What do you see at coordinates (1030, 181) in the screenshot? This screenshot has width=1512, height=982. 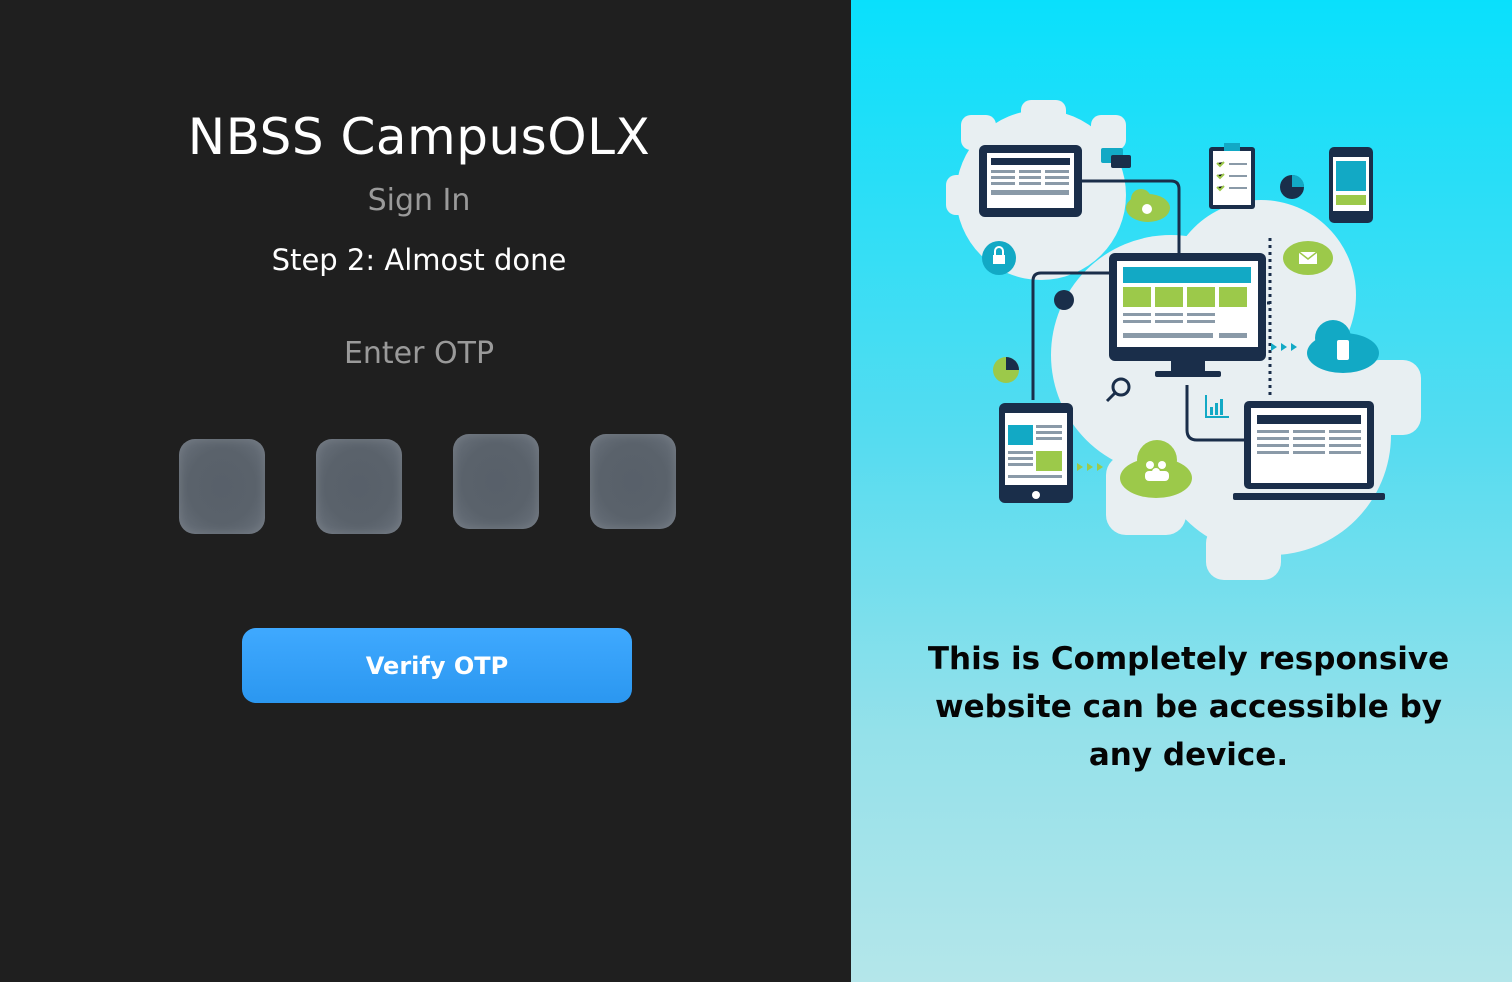 I see `monitor-small-icon` at bounding box center [1030, 181].